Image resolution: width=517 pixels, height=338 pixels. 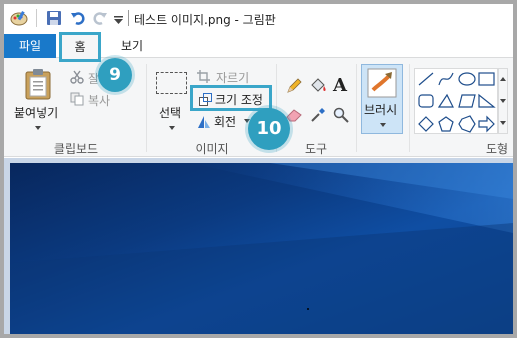 I want to click on home-tab-highlight, so click(x=80, y=47).